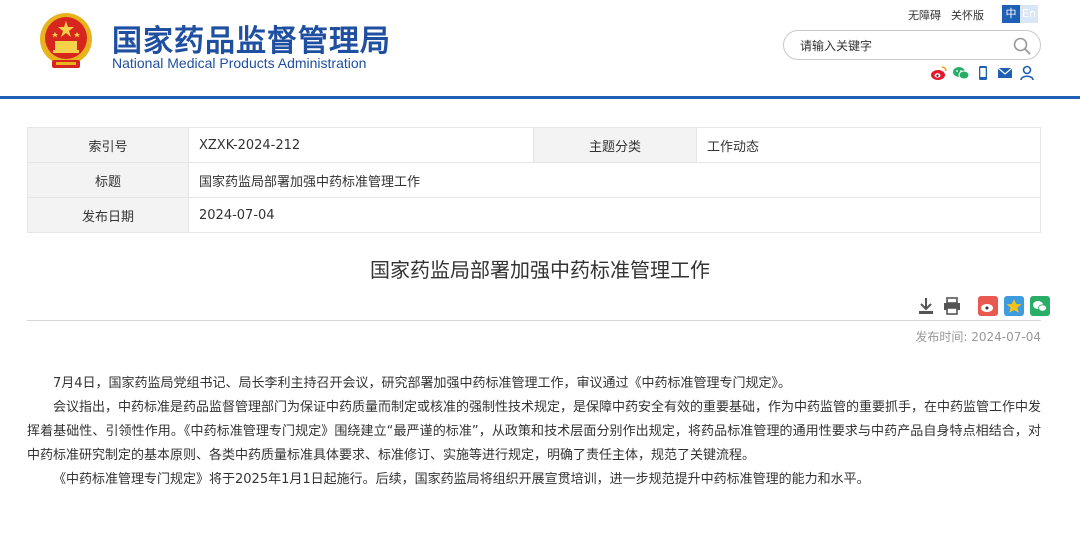 The height and width of the screenshot is (551, 1080). Describe the element at coordinates (952, 306) in the screenshot. I see `print-icon` at that location.